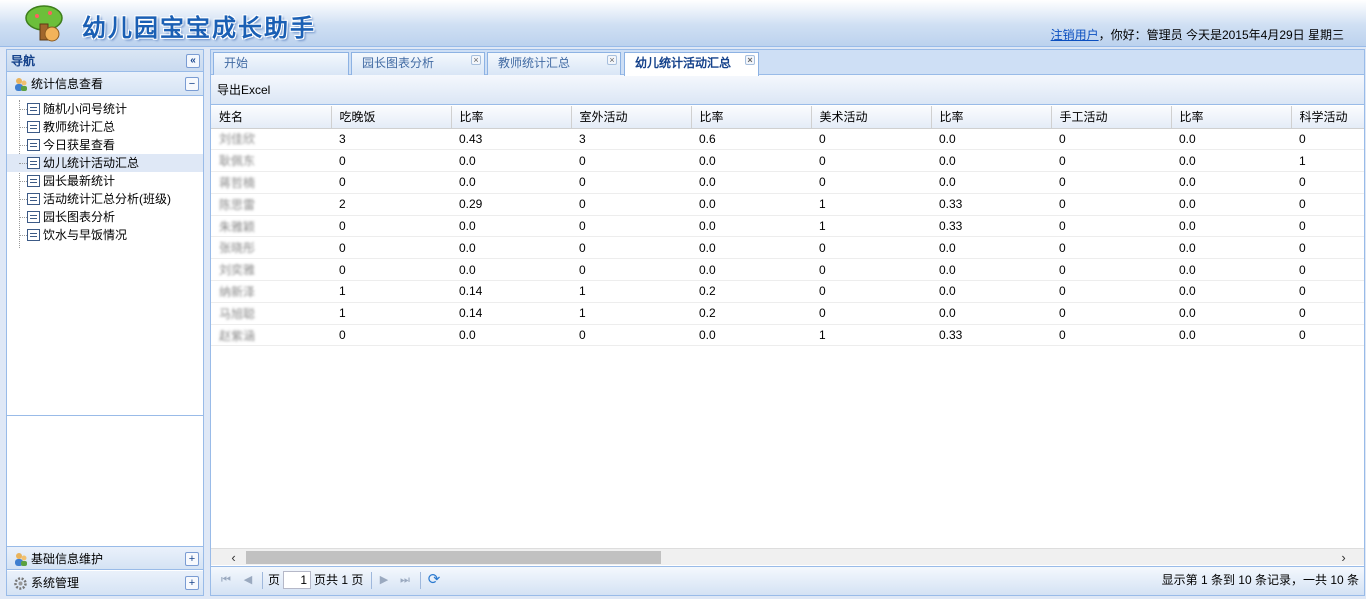 This screenshot has width=1366, height=599. What do you see at coordinates (44, 23) in the screenshot?
I see `tree-logo-icon` at bounding box center [44, 23].